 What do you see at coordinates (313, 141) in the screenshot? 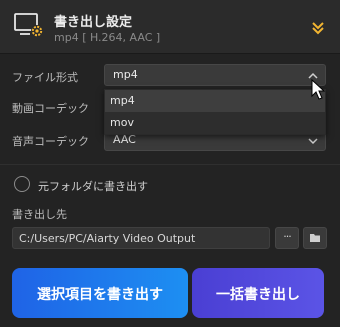
I see `chevron-down-icon` at bounding box center [313, 141].